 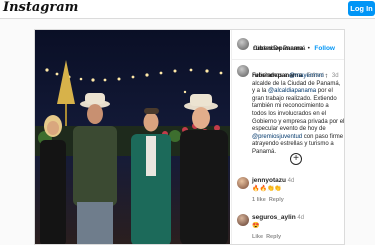 I want to click on comment-meta: Like Reply, so click(x=266, y=237).